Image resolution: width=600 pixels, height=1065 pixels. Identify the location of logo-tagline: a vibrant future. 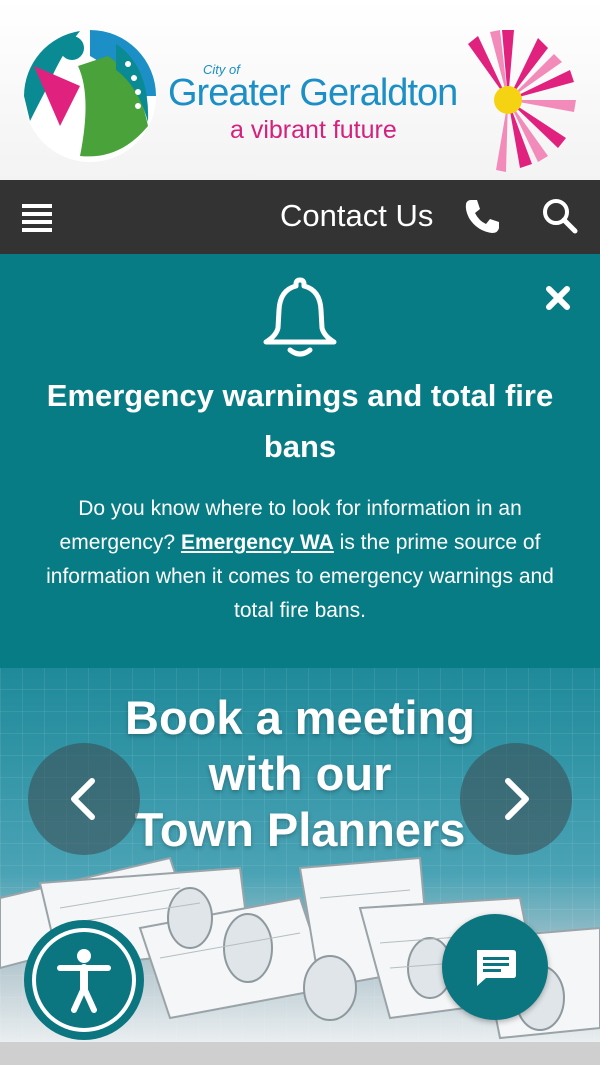
(313, 130).